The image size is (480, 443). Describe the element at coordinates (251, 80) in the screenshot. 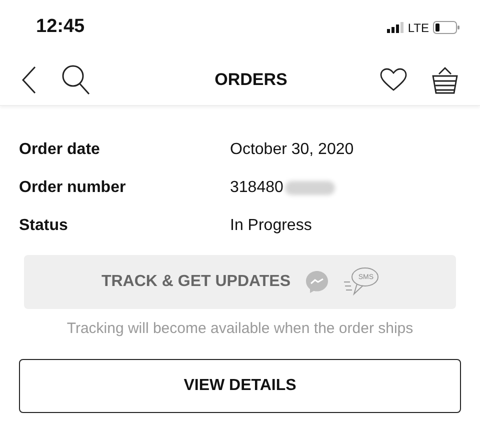

I see `page-title: ORDERS` at that location.